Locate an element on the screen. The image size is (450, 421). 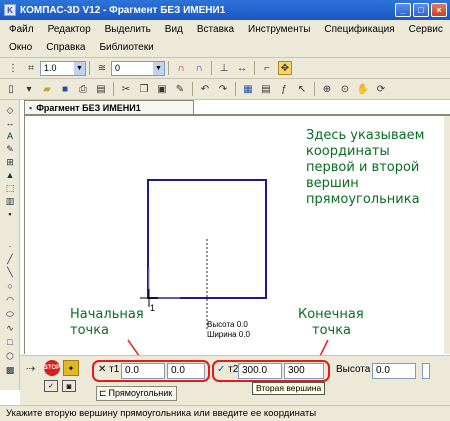
corner-number: 1 is located at coordinates (152, 308).